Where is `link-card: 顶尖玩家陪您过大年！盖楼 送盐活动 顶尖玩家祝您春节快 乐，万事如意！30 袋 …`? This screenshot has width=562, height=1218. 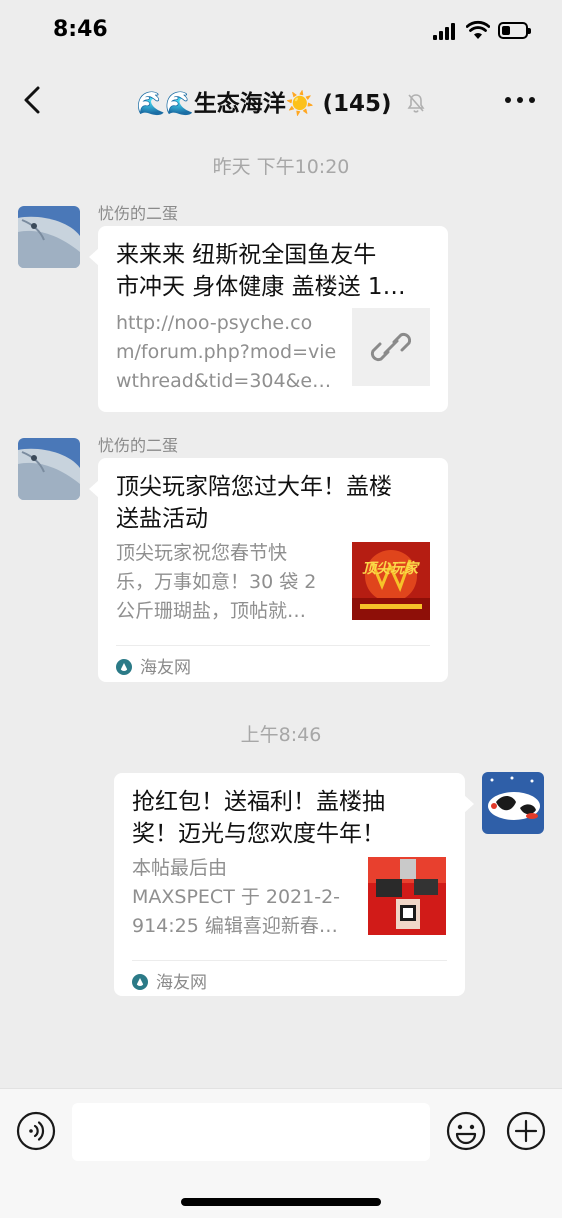
link-card: 顶尖玩家陪您过大年！盖楼 送盐活动 顶尖玩家祝您春节快 乐，万事如意！30 袋 … is located at coordinates (268, 570).